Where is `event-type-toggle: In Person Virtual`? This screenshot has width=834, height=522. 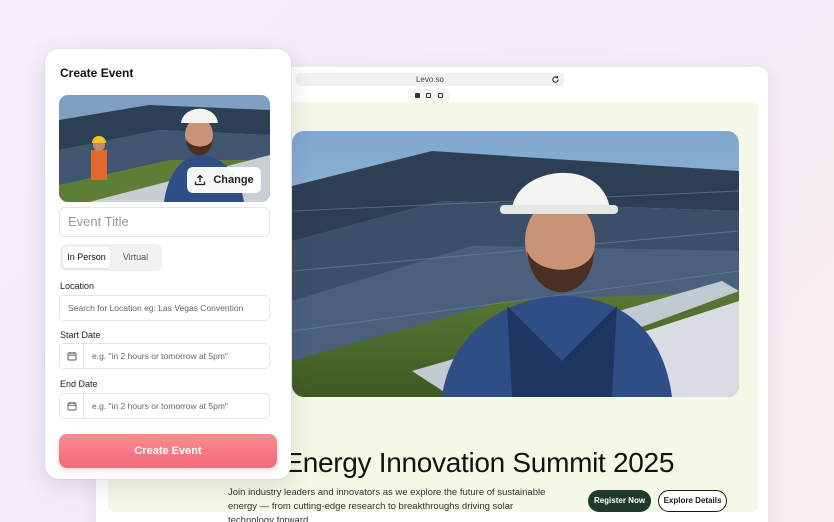 event-type-toggle: In Person Virtual is located at coordinates (111, 257).